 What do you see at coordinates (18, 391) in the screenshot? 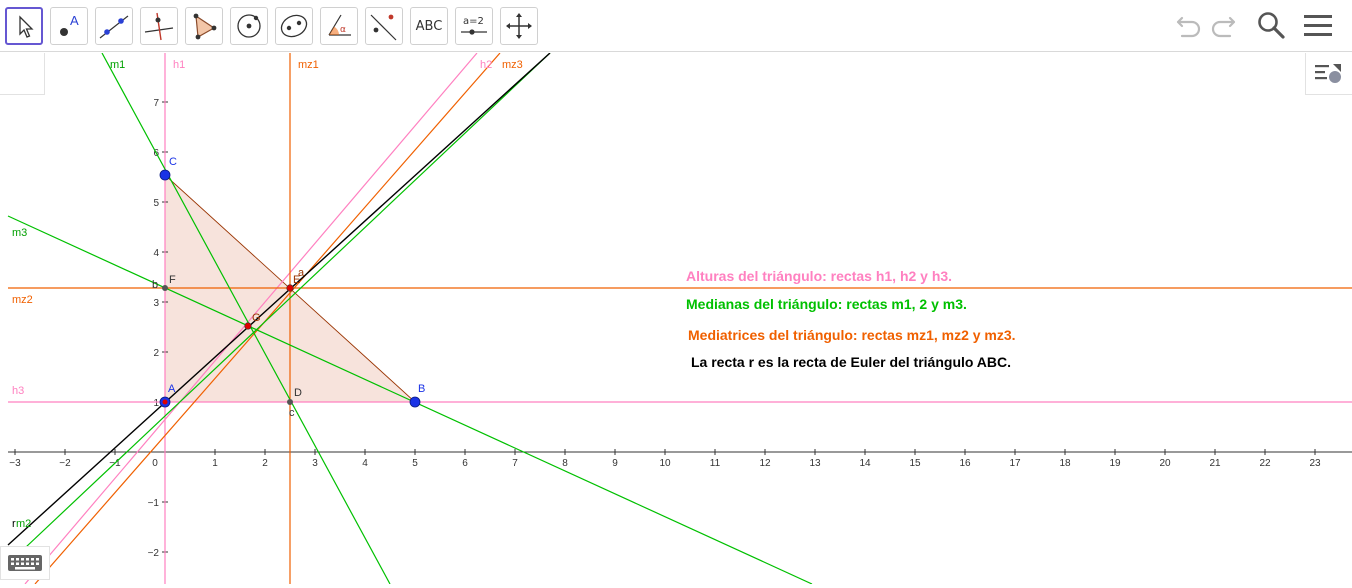
I see `label-h3: h3` at bounding box center [18, 391].